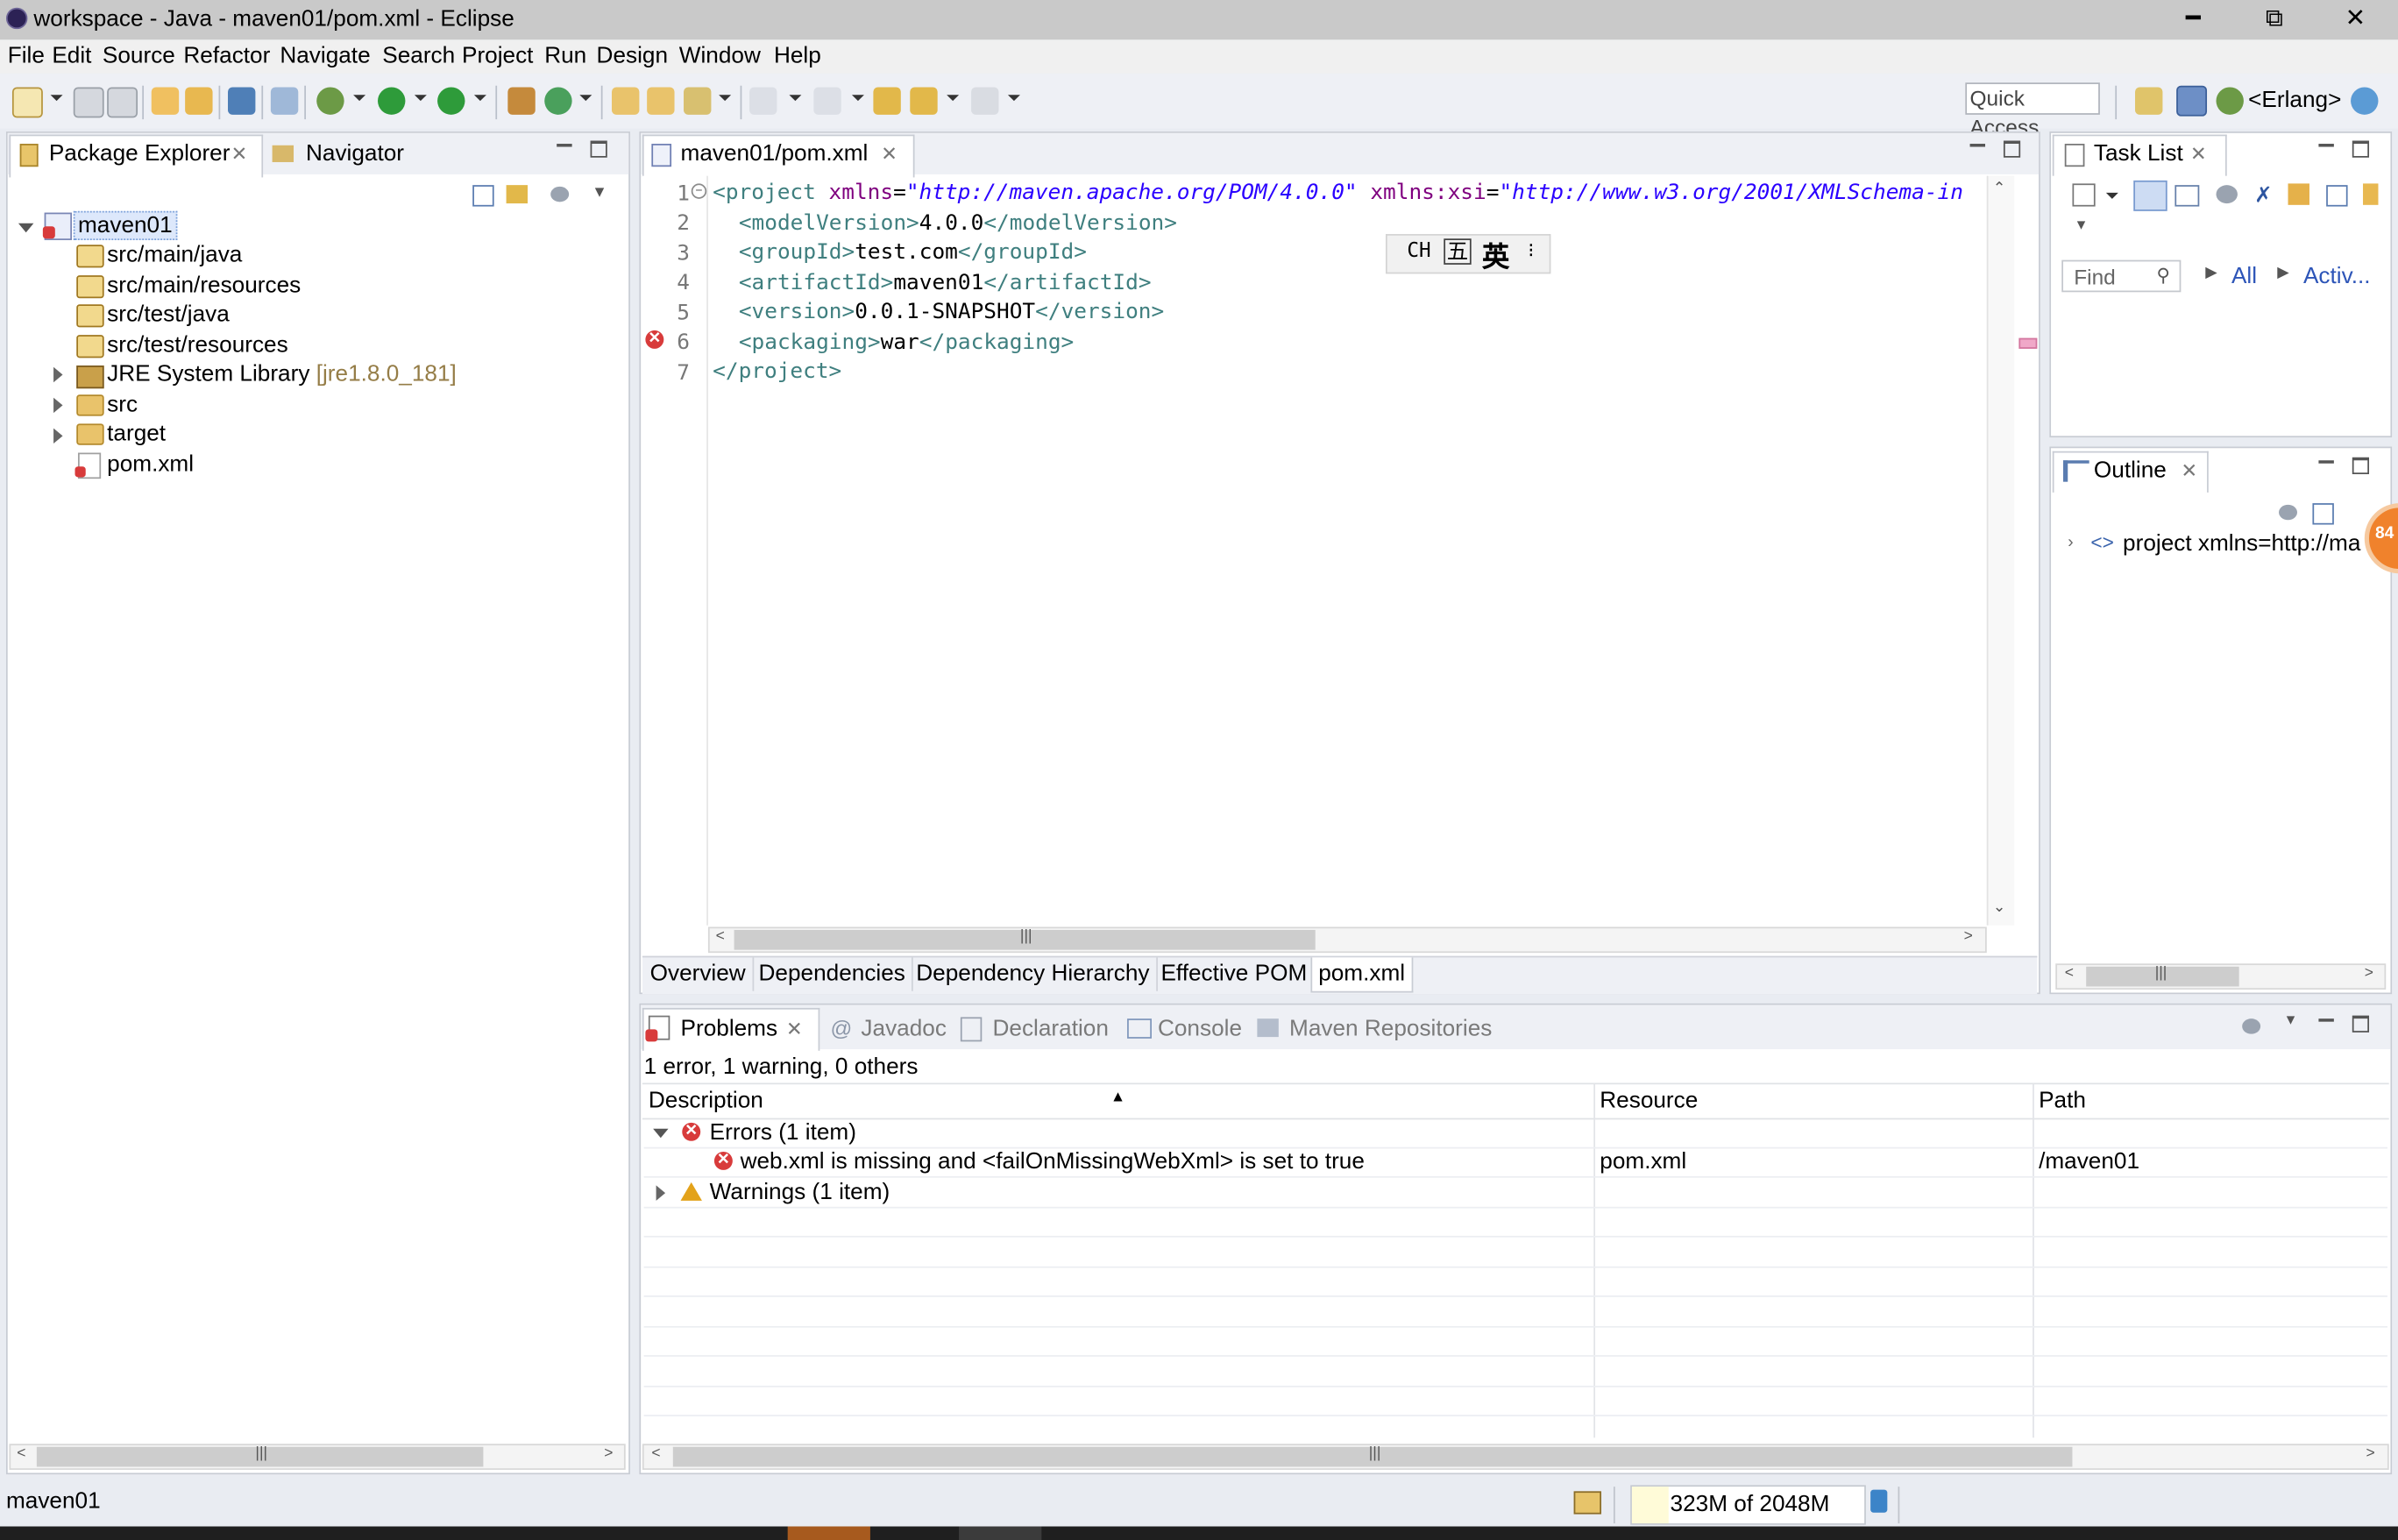 Image resolution: width=2398 pixels, height=1540 pixels. Describe the element at coordinates (2189, 471) in the screenshot. I see `close-outline-icon: ✕` at that location.